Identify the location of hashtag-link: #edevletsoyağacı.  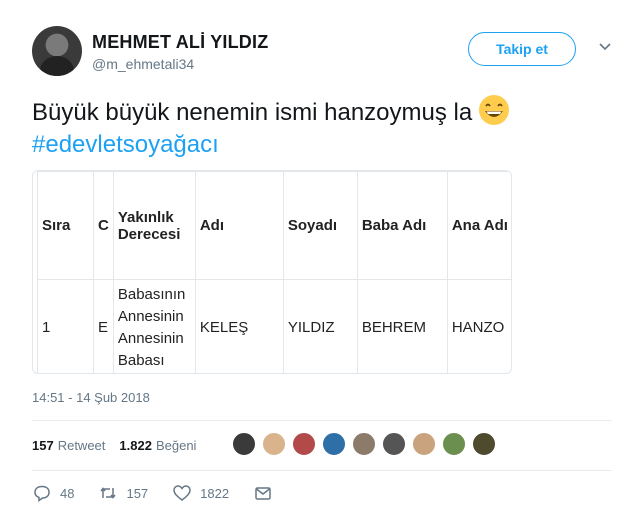
(125, 145).